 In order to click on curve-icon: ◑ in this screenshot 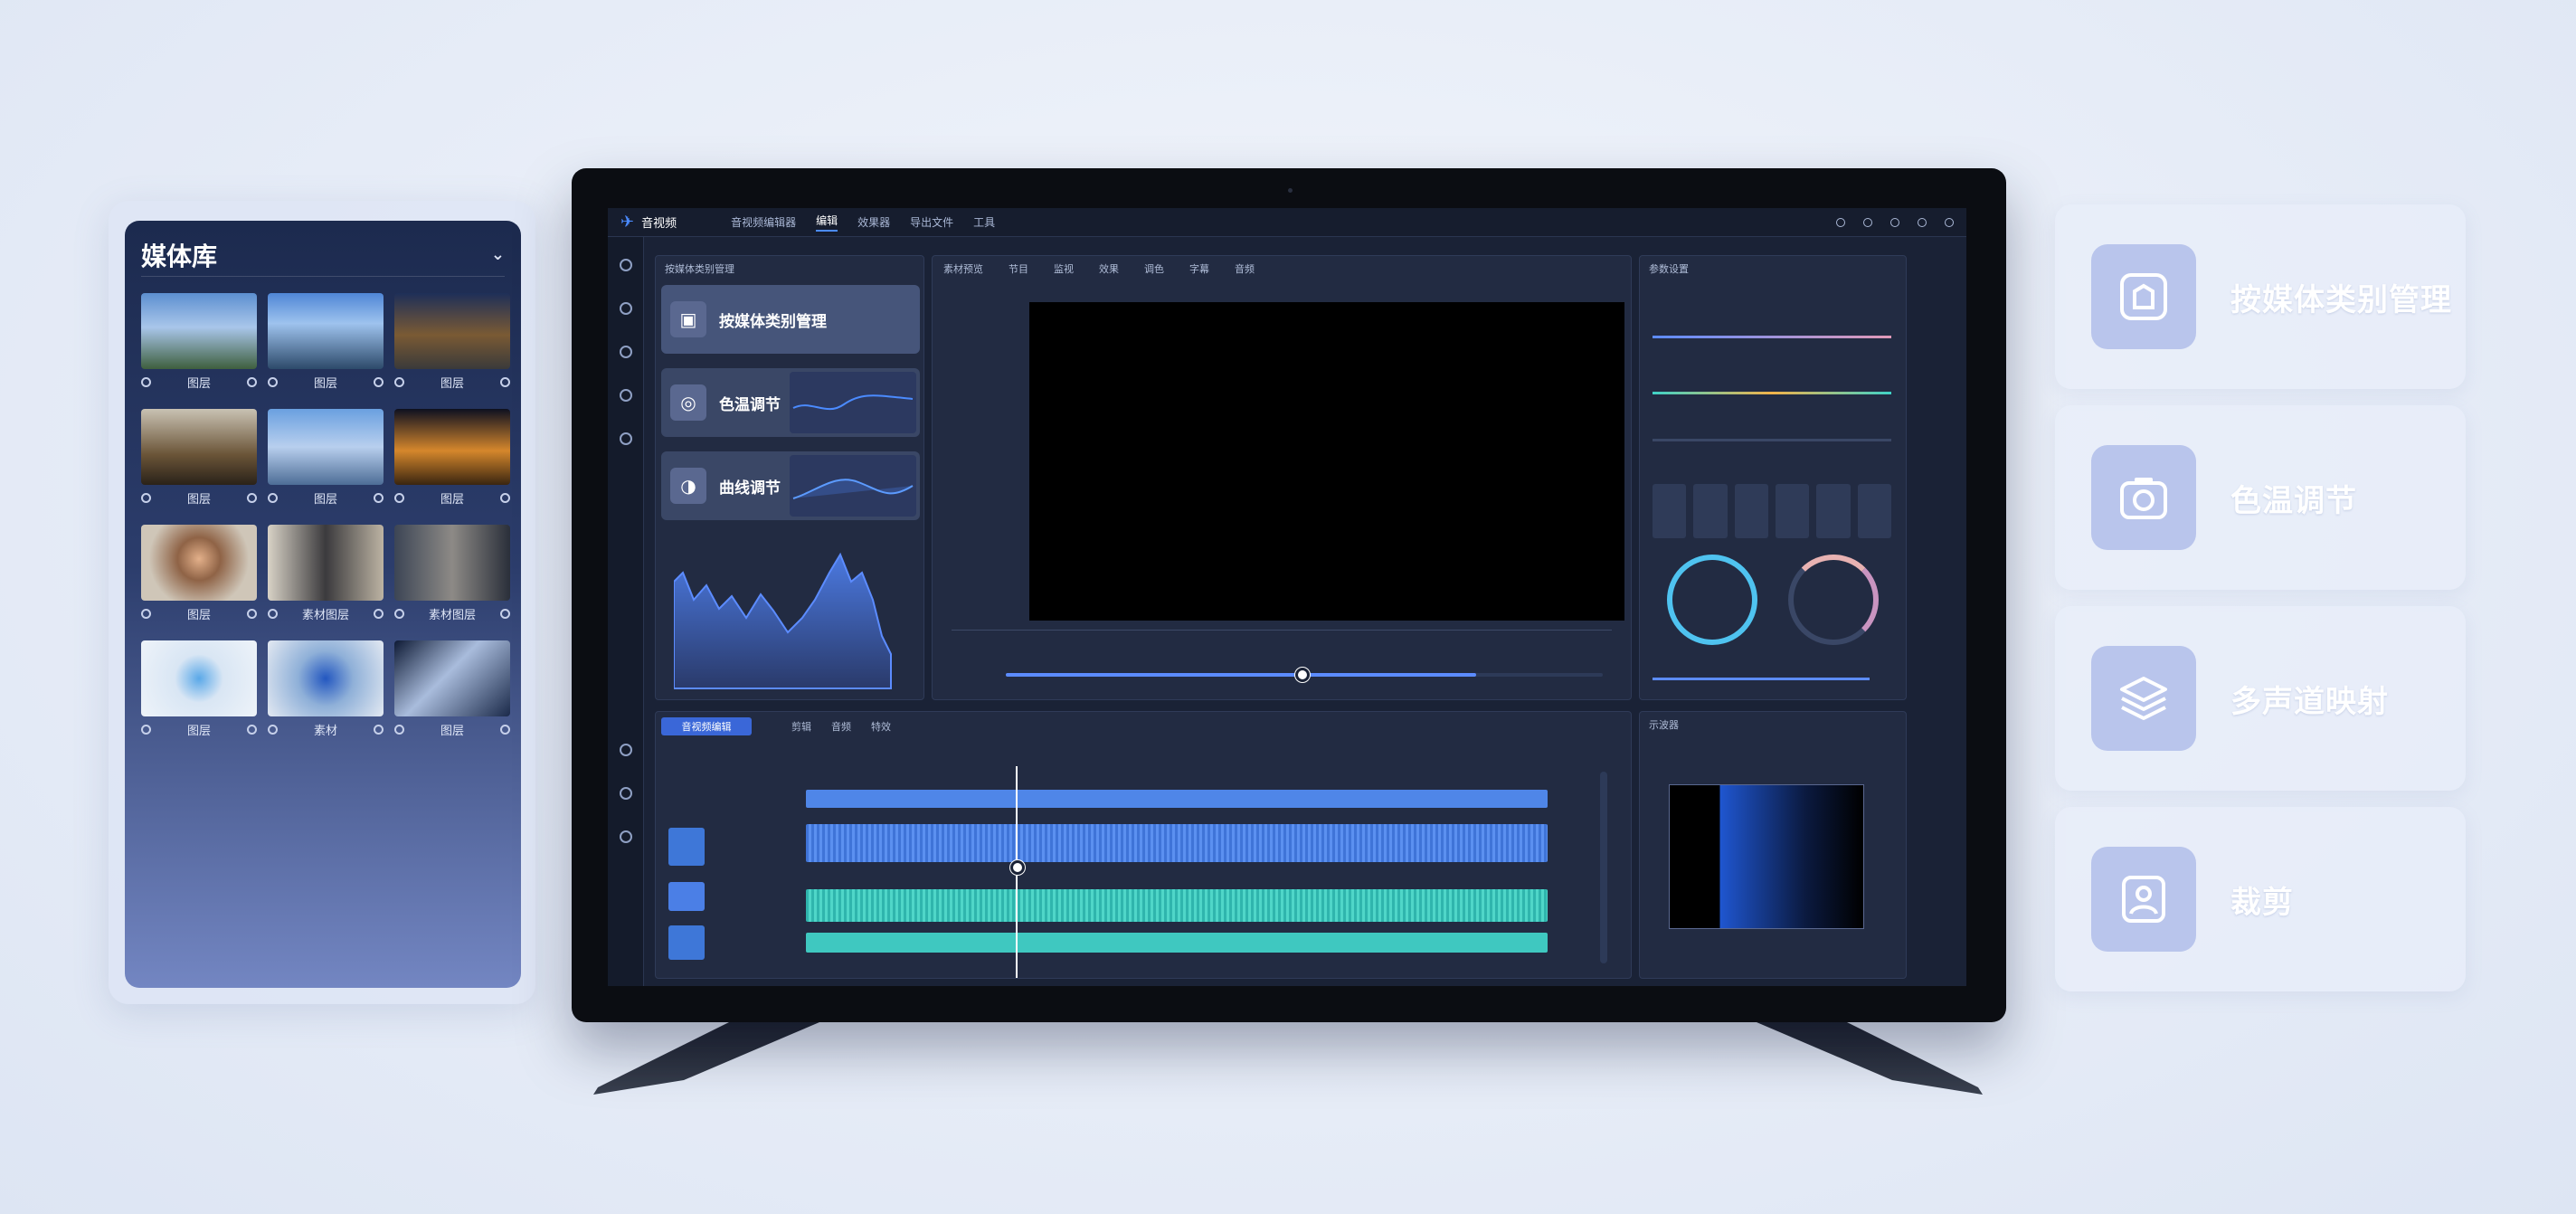, I will do `click(688, 486)`.